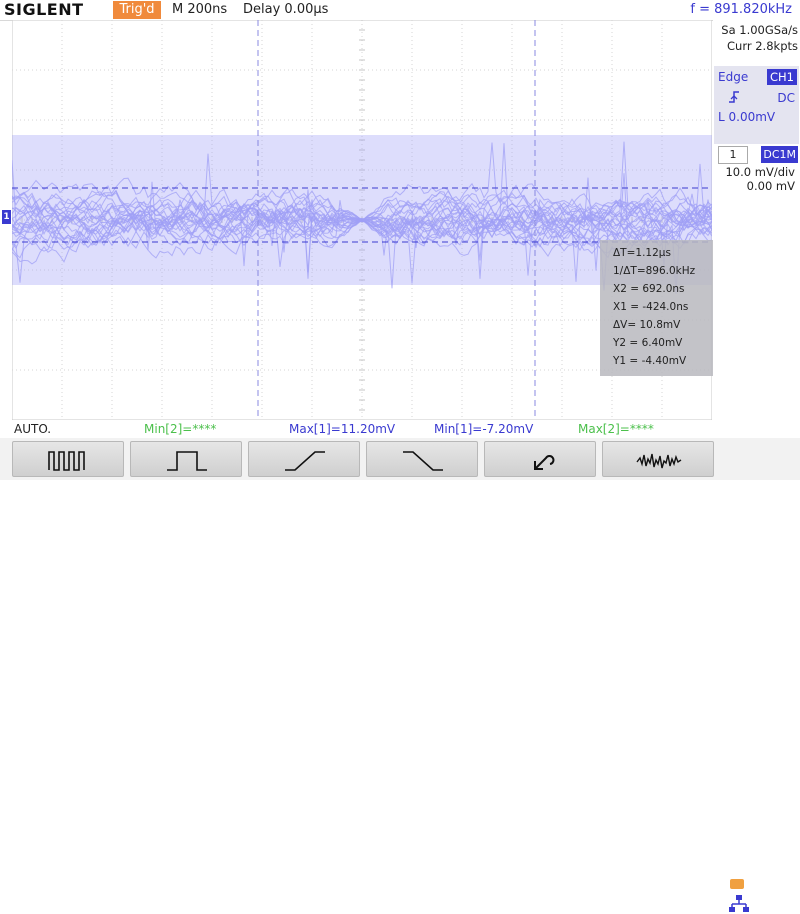 The height and width of the screenshot is (914, 800). I want to click on measure-max2: Max[2]=****, so click(616, 429).